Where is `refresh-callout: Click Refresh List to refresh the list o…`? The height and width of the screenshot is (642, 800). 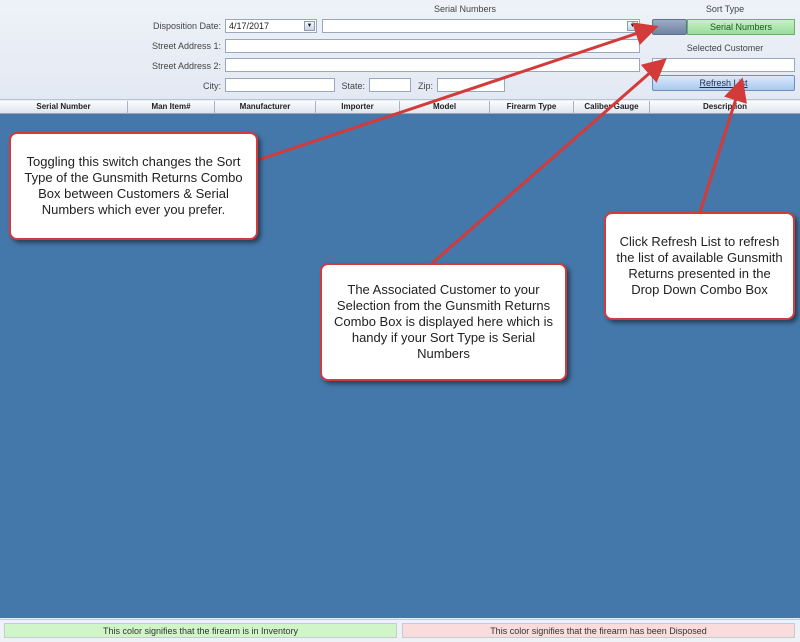 refresh-callout: Click Refresh List to refresh the list o… is located at coordinates (699, 266).